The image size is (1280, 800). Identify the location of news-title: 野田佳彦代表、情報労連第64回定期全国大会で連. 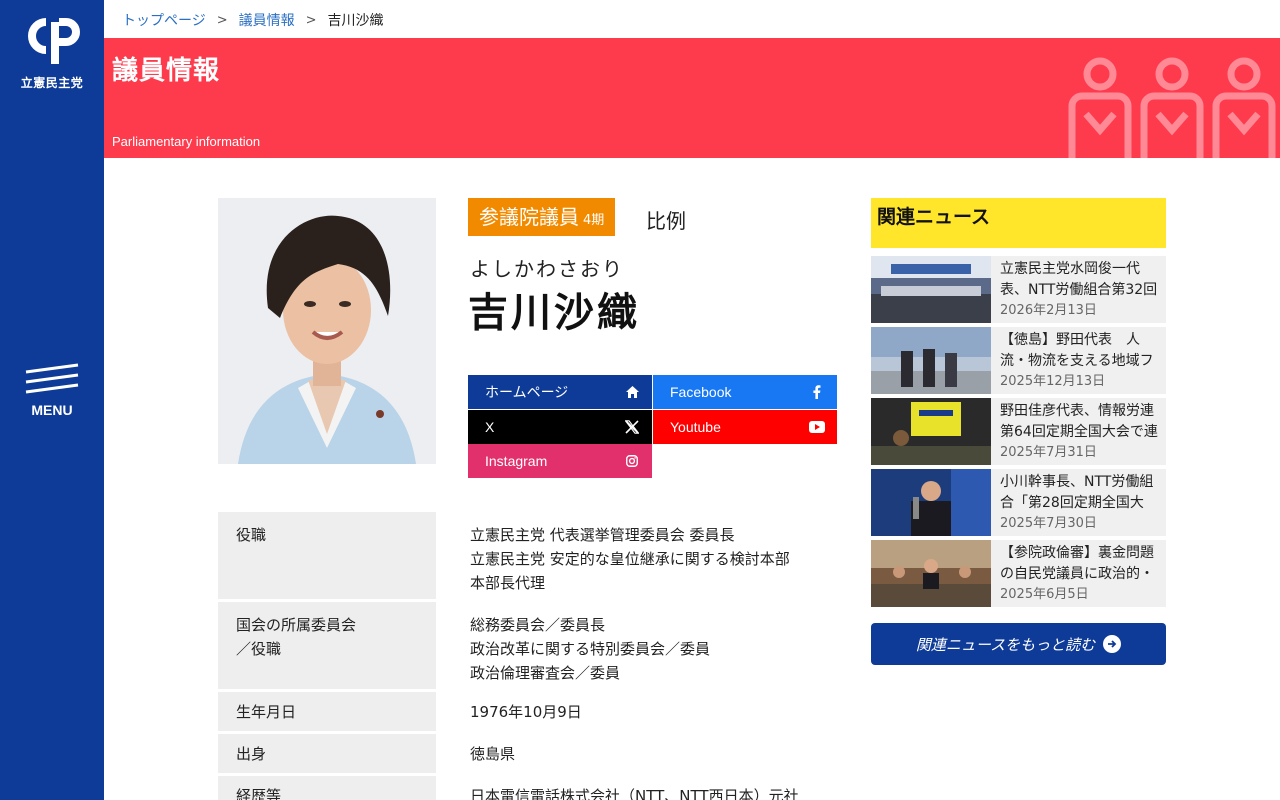
(1079, 421).